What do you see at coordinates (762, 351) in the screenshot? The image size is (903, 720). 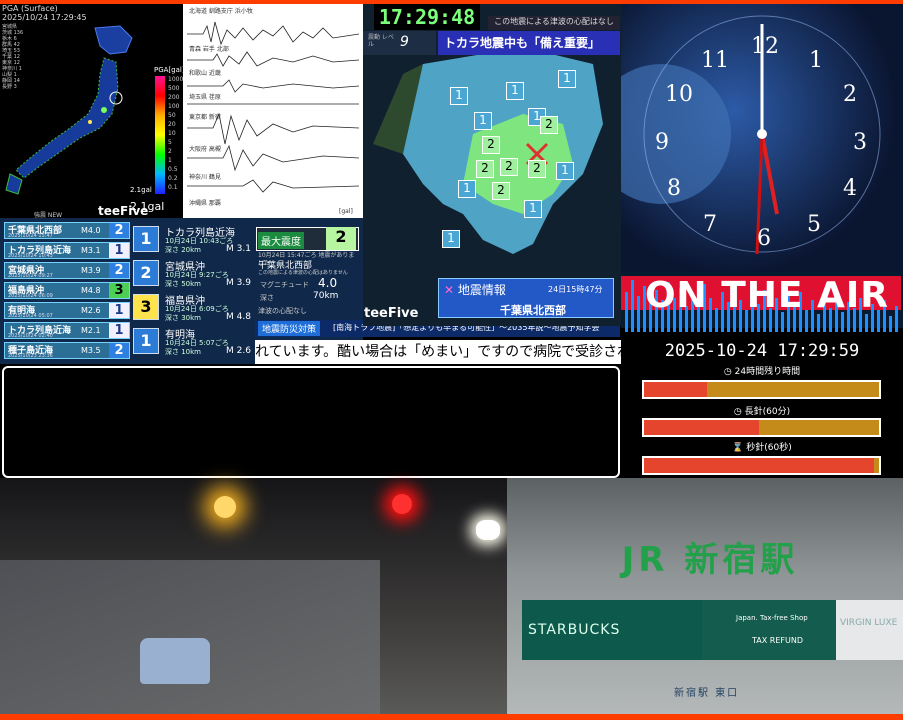 I see `datetime-display: 2025-10-24 17:29:59` at bounding box center [762, 351].